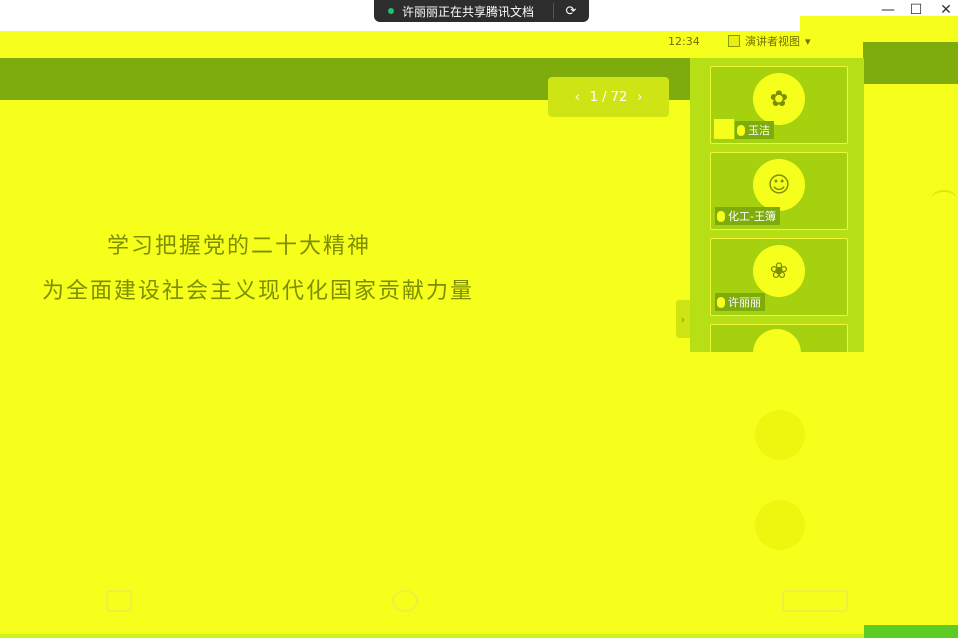 This screenshot has width=958, height=638. What do you see at coordinates (639, 97) in the screenshot?
I see `next-page-button: ›` at bounding box center [639, 97].